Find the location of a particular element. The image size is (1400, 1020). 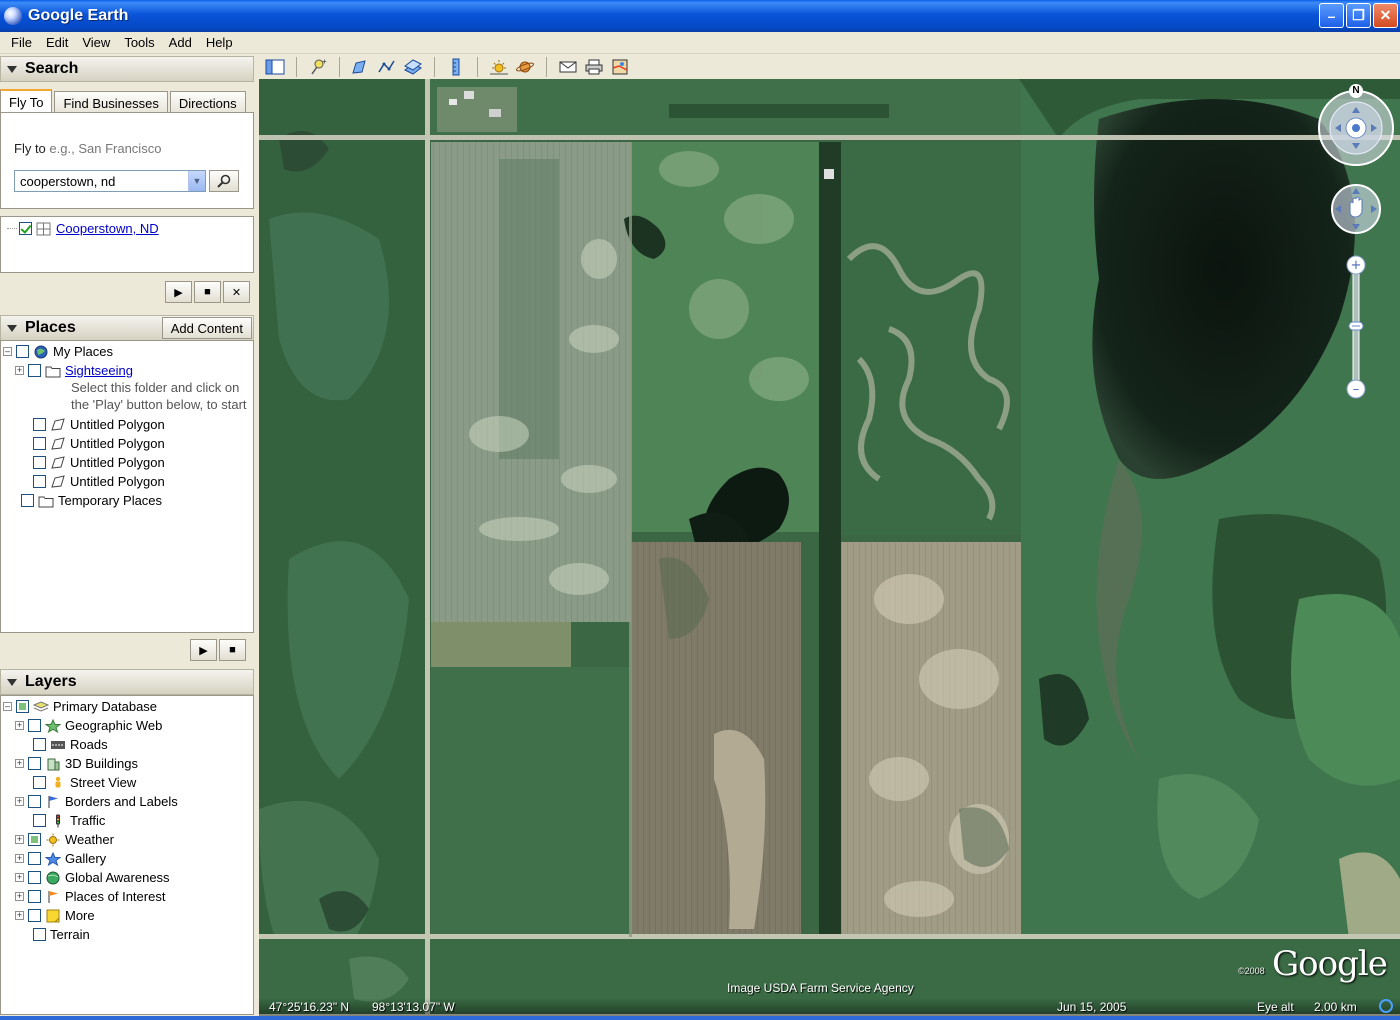

menu-file: File is located at coordinates (21, 42).